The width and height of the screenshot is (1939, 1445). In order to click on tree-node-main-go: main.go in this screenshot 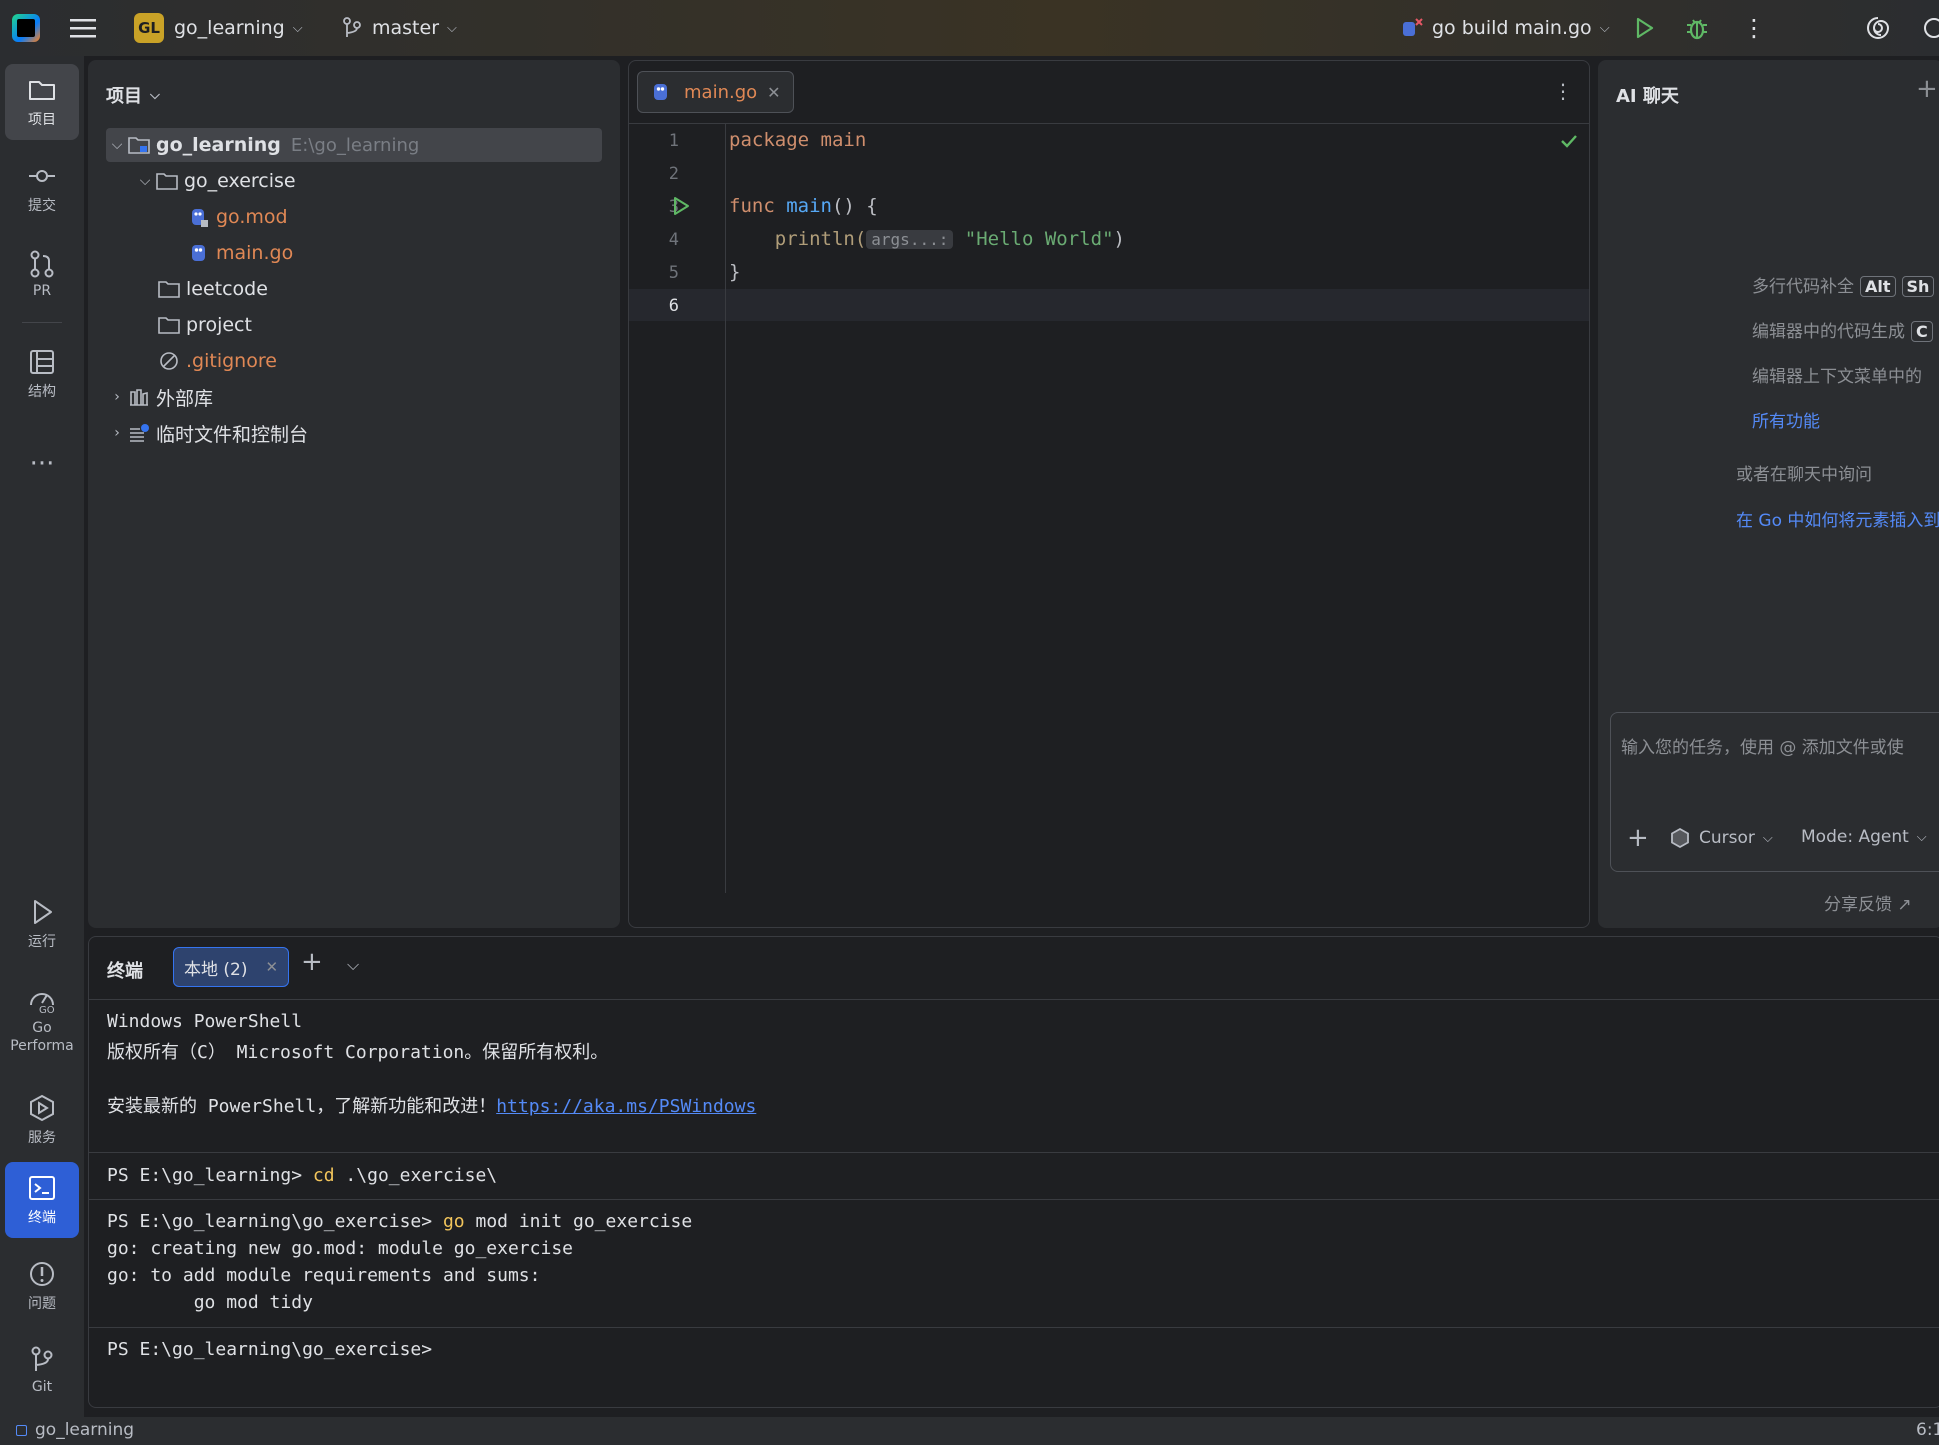, I will do `click(240, 253)`.